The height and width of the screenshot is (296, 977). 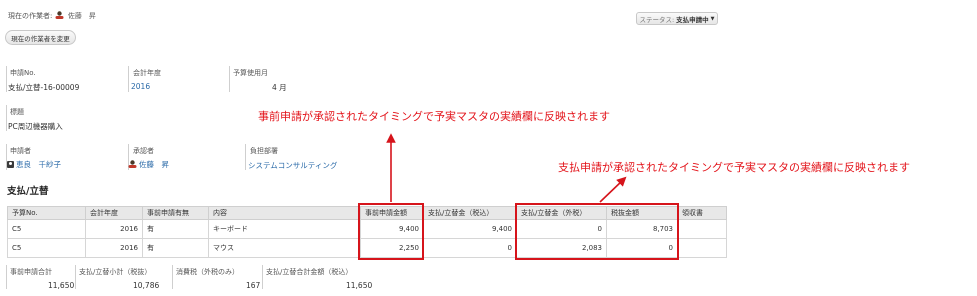 What do you see at coordinates (253, 285) in the screenshot?
I see `tax-value: 167` at bounding box center [253, 285].